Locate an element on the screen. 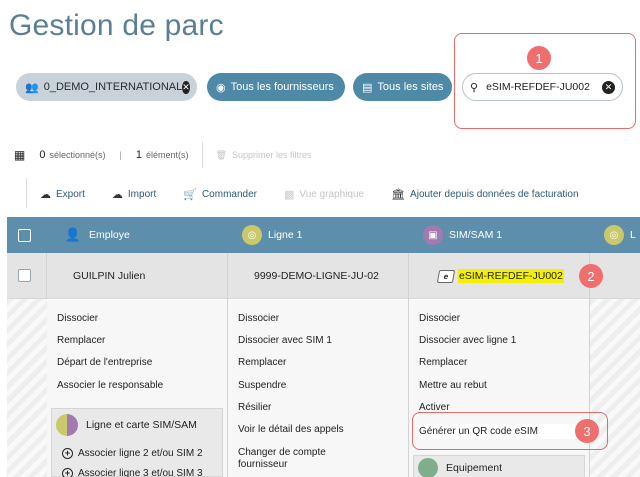  chart-icon: ▩ is located at coordinates (289, 194).